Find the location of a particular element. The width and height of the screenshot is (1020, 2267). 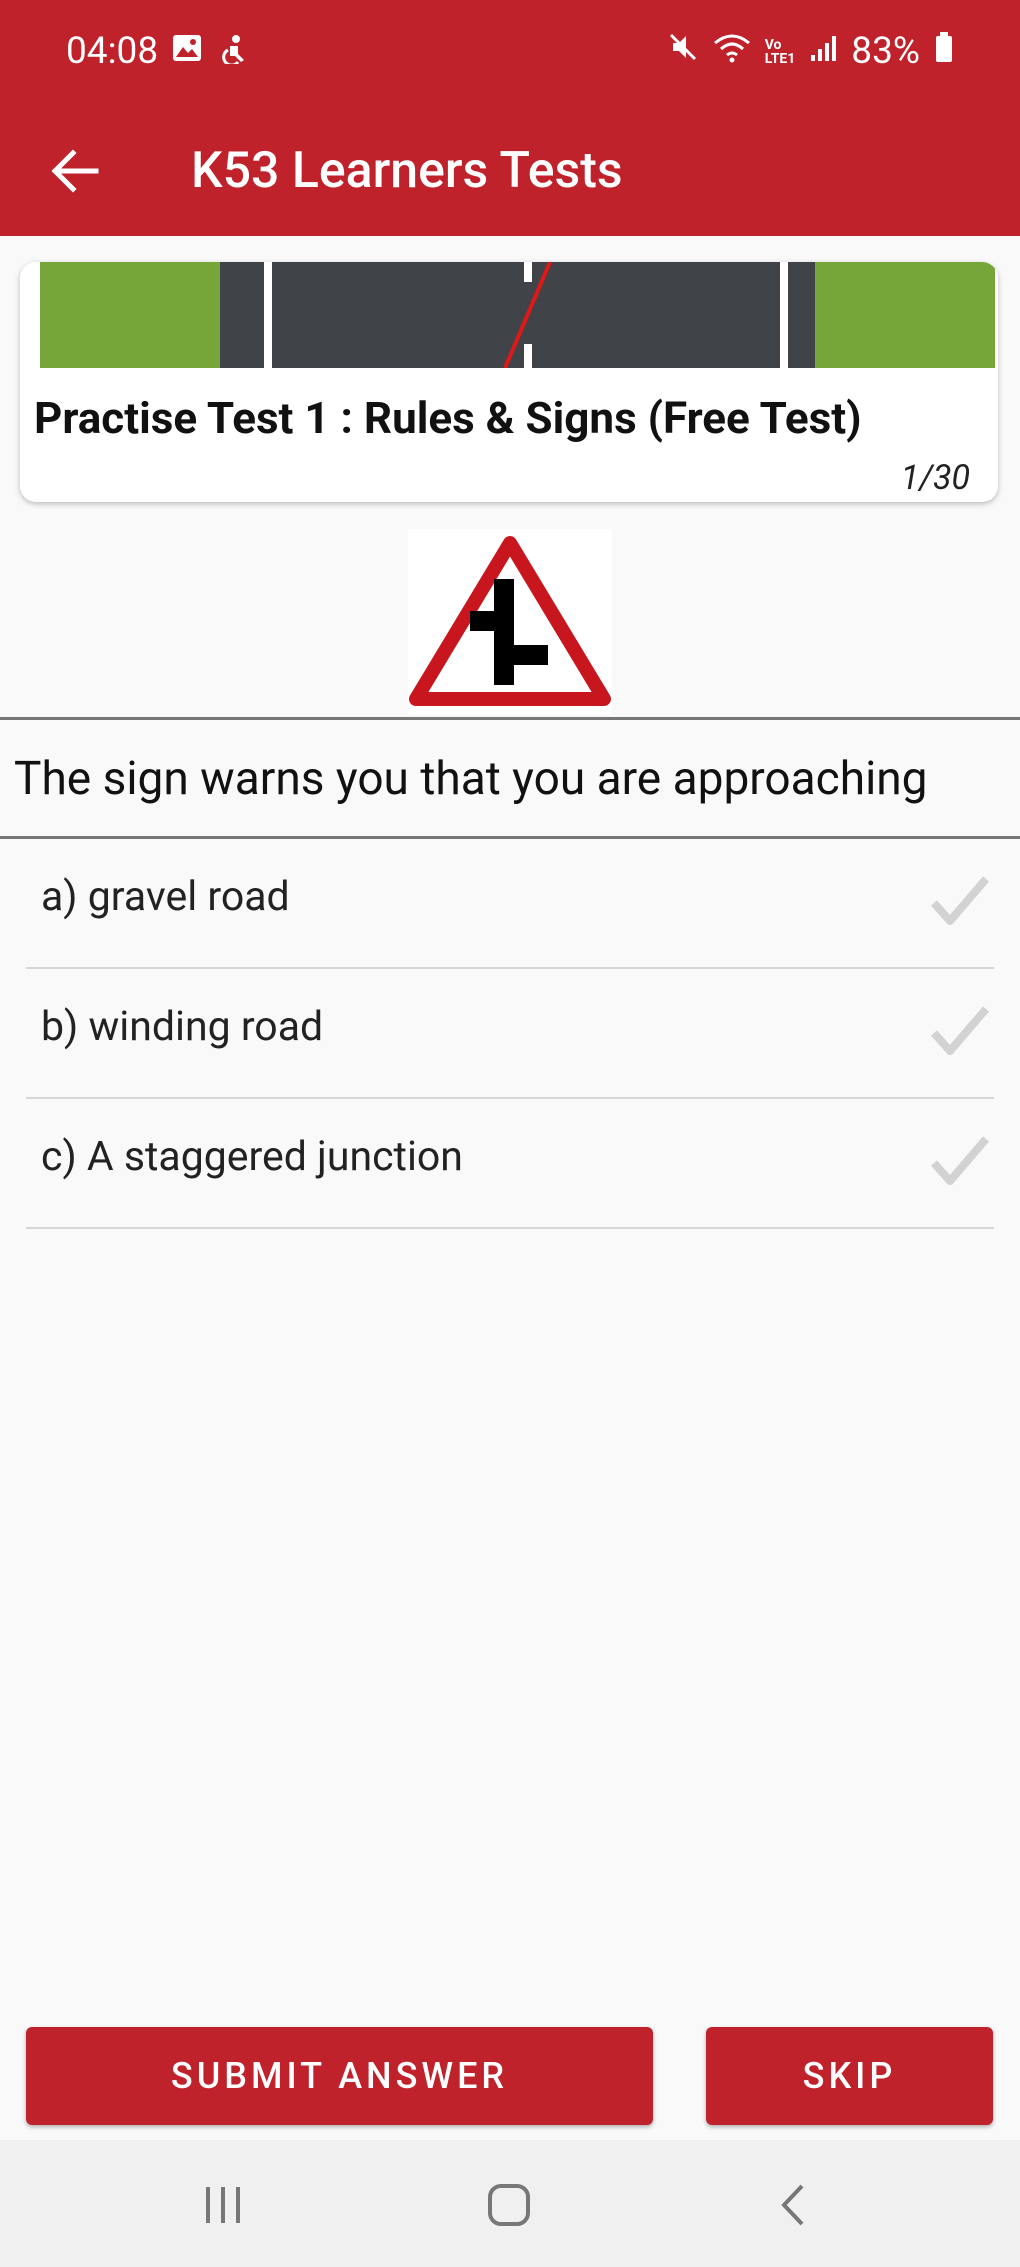

app-title: K53 Learners Tests is located at coordinates (407, 171).